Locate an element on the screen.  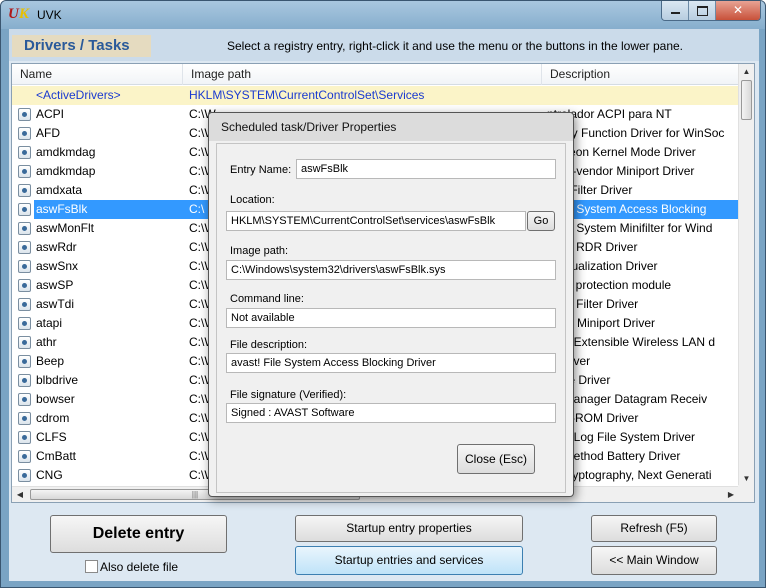
row-description: ! Virtualization Driver is located at coordinates (602, 266).